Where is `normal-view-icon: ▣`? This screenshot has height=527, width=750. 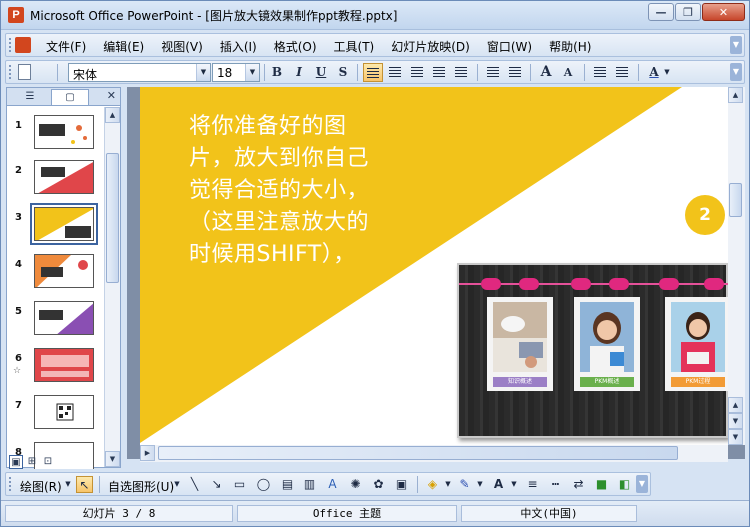
normal-view-icon: ▣ is located at coordinates (16, 462).